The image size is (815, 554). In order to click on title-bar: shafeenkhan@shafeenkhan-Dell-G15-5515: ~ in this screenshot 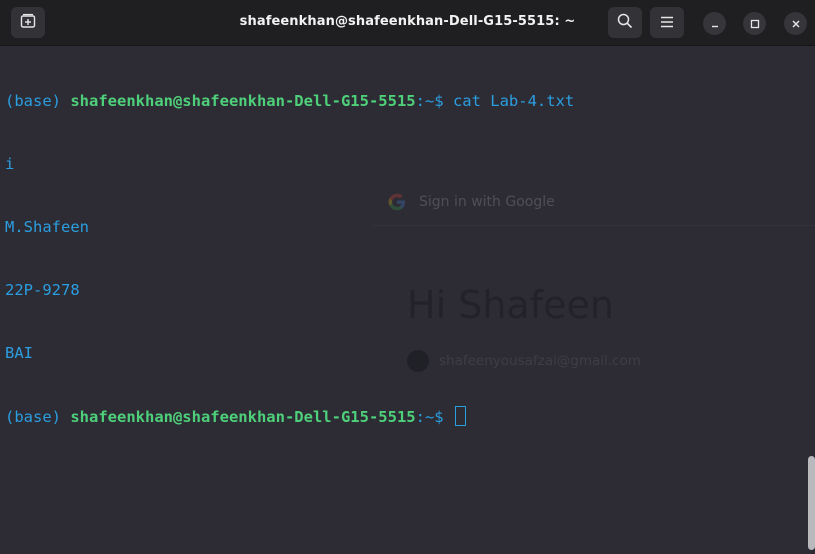, I will do `click(407, 23)`.